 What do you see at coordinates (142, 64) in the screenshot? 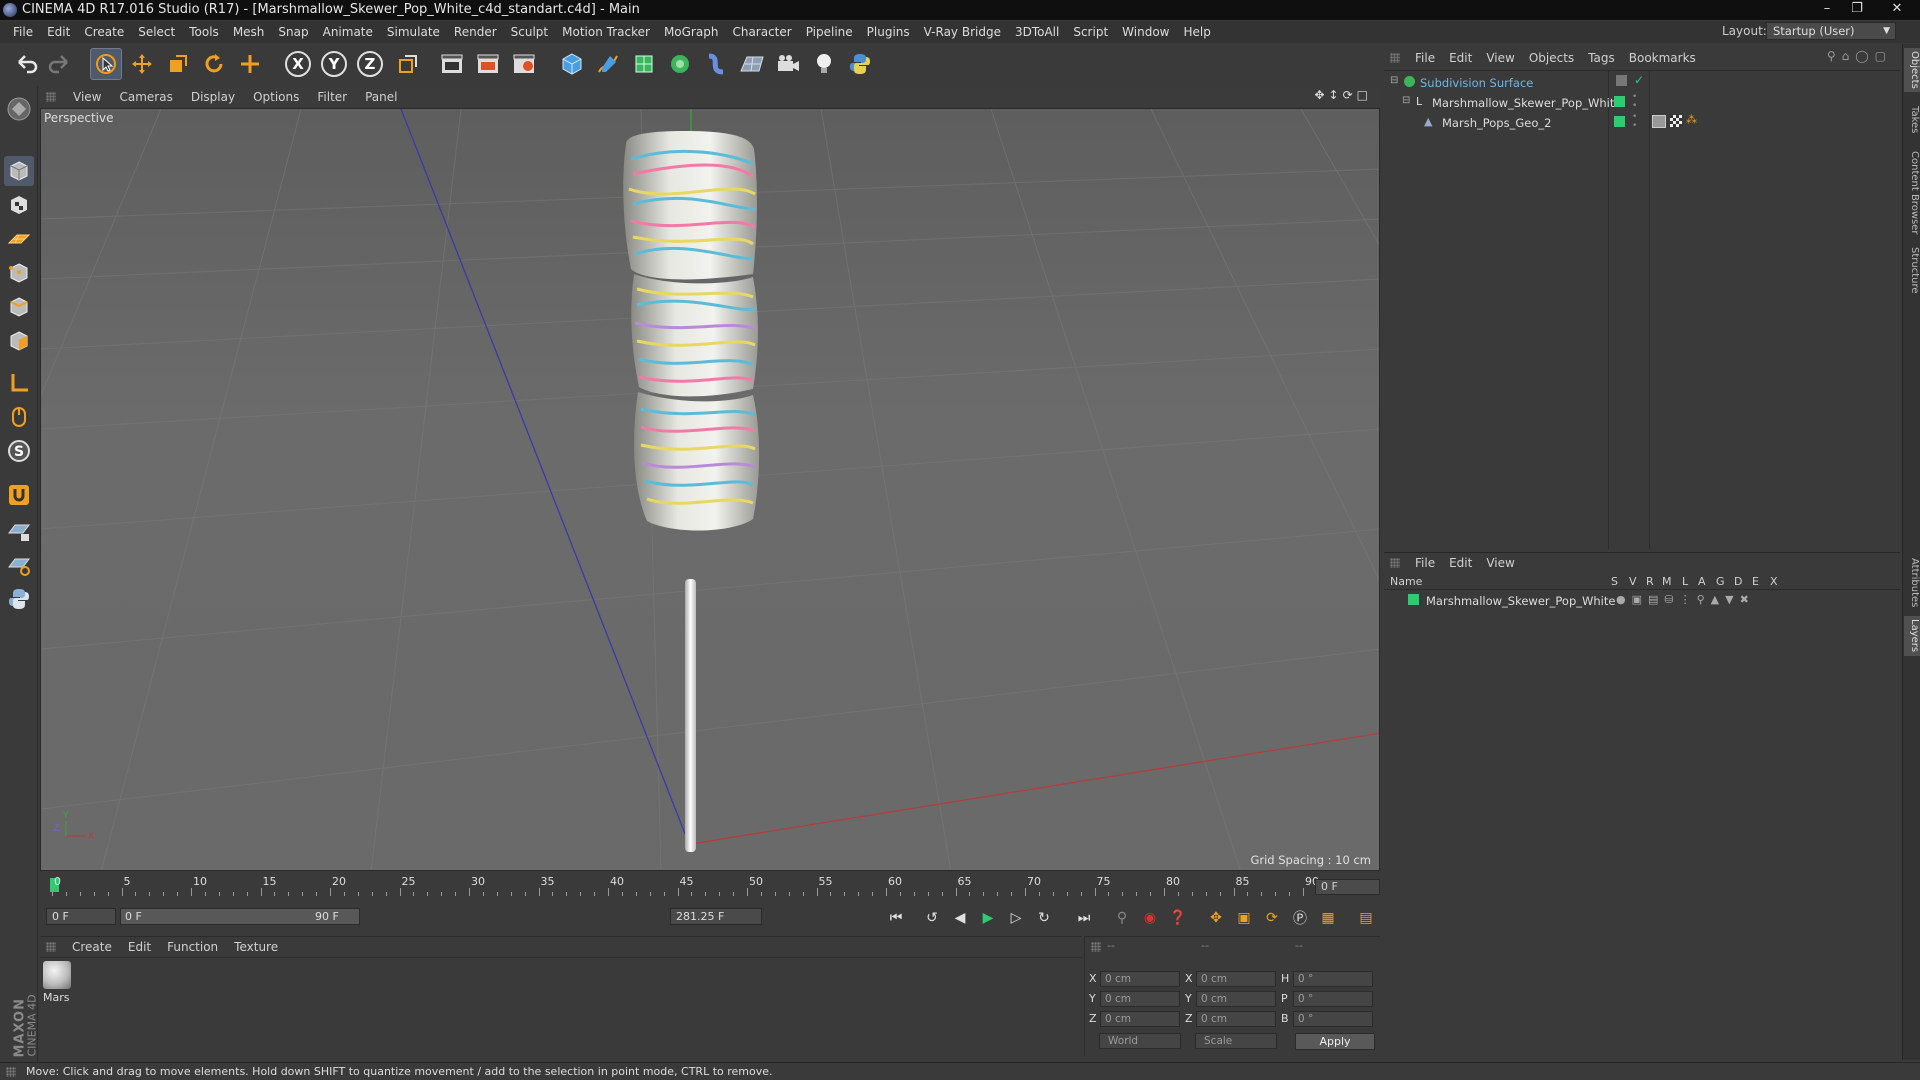
I see `move-tool-button` at bounding box center [142, 64].